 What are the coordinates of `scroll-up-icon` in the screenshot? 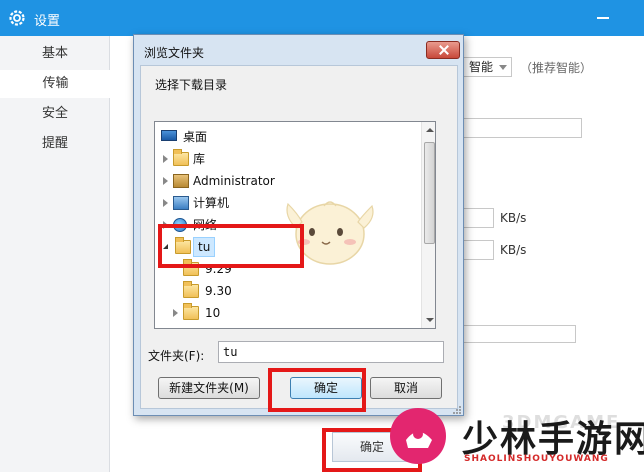 It's located at (430, 130).